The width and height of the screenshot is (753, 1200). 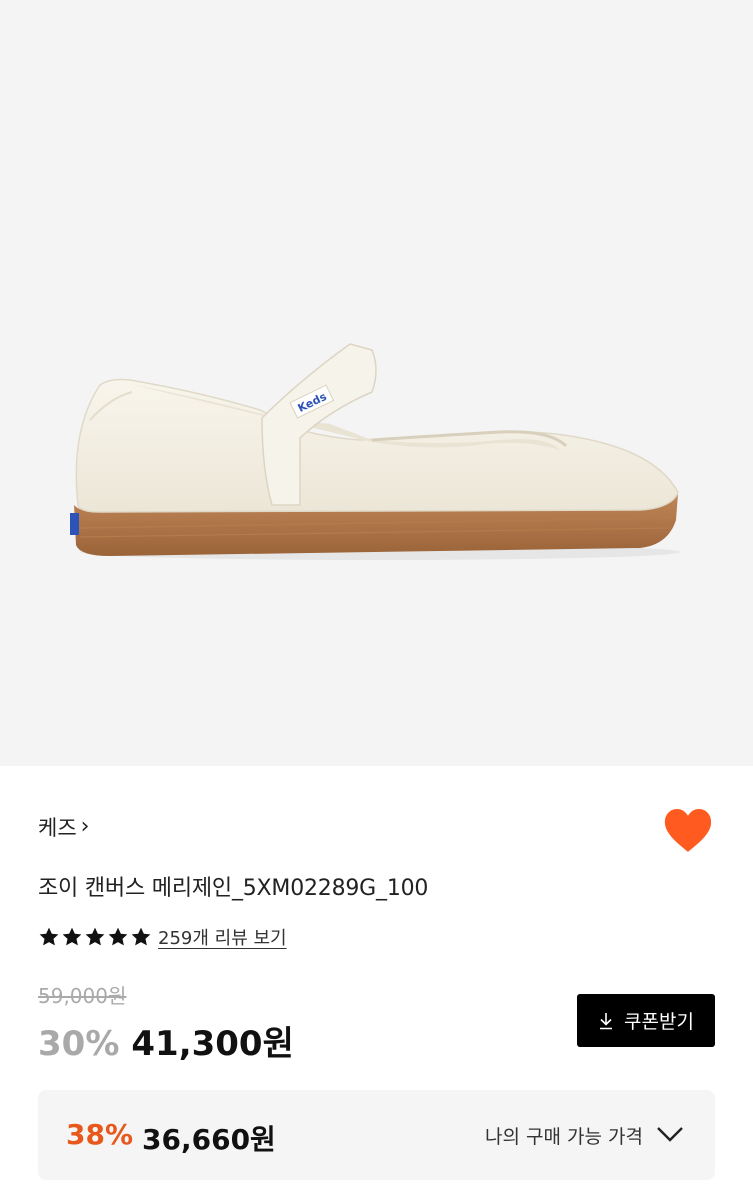 I want to click on my-discount-percent: 38%, so click(x=100, y=1134).